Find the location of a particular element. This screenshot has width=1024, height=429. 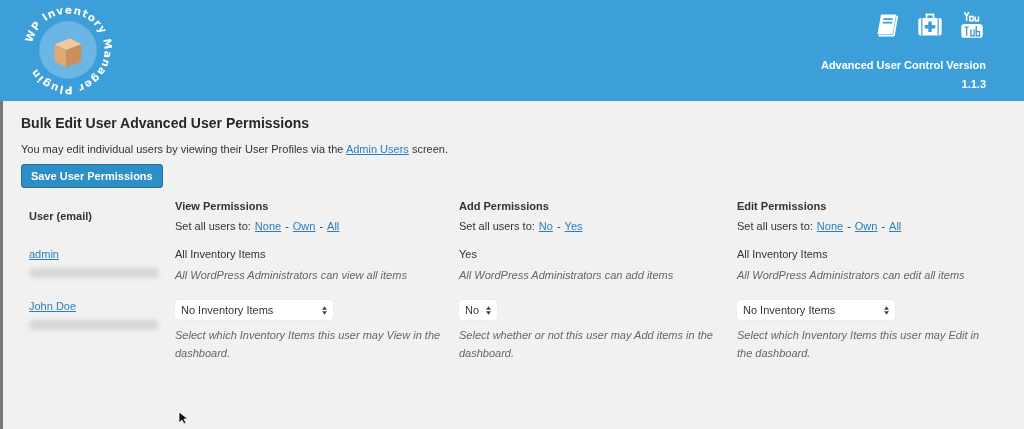

permission-note: All WordPress Administrators can add items is located at coordinates (566, 275).